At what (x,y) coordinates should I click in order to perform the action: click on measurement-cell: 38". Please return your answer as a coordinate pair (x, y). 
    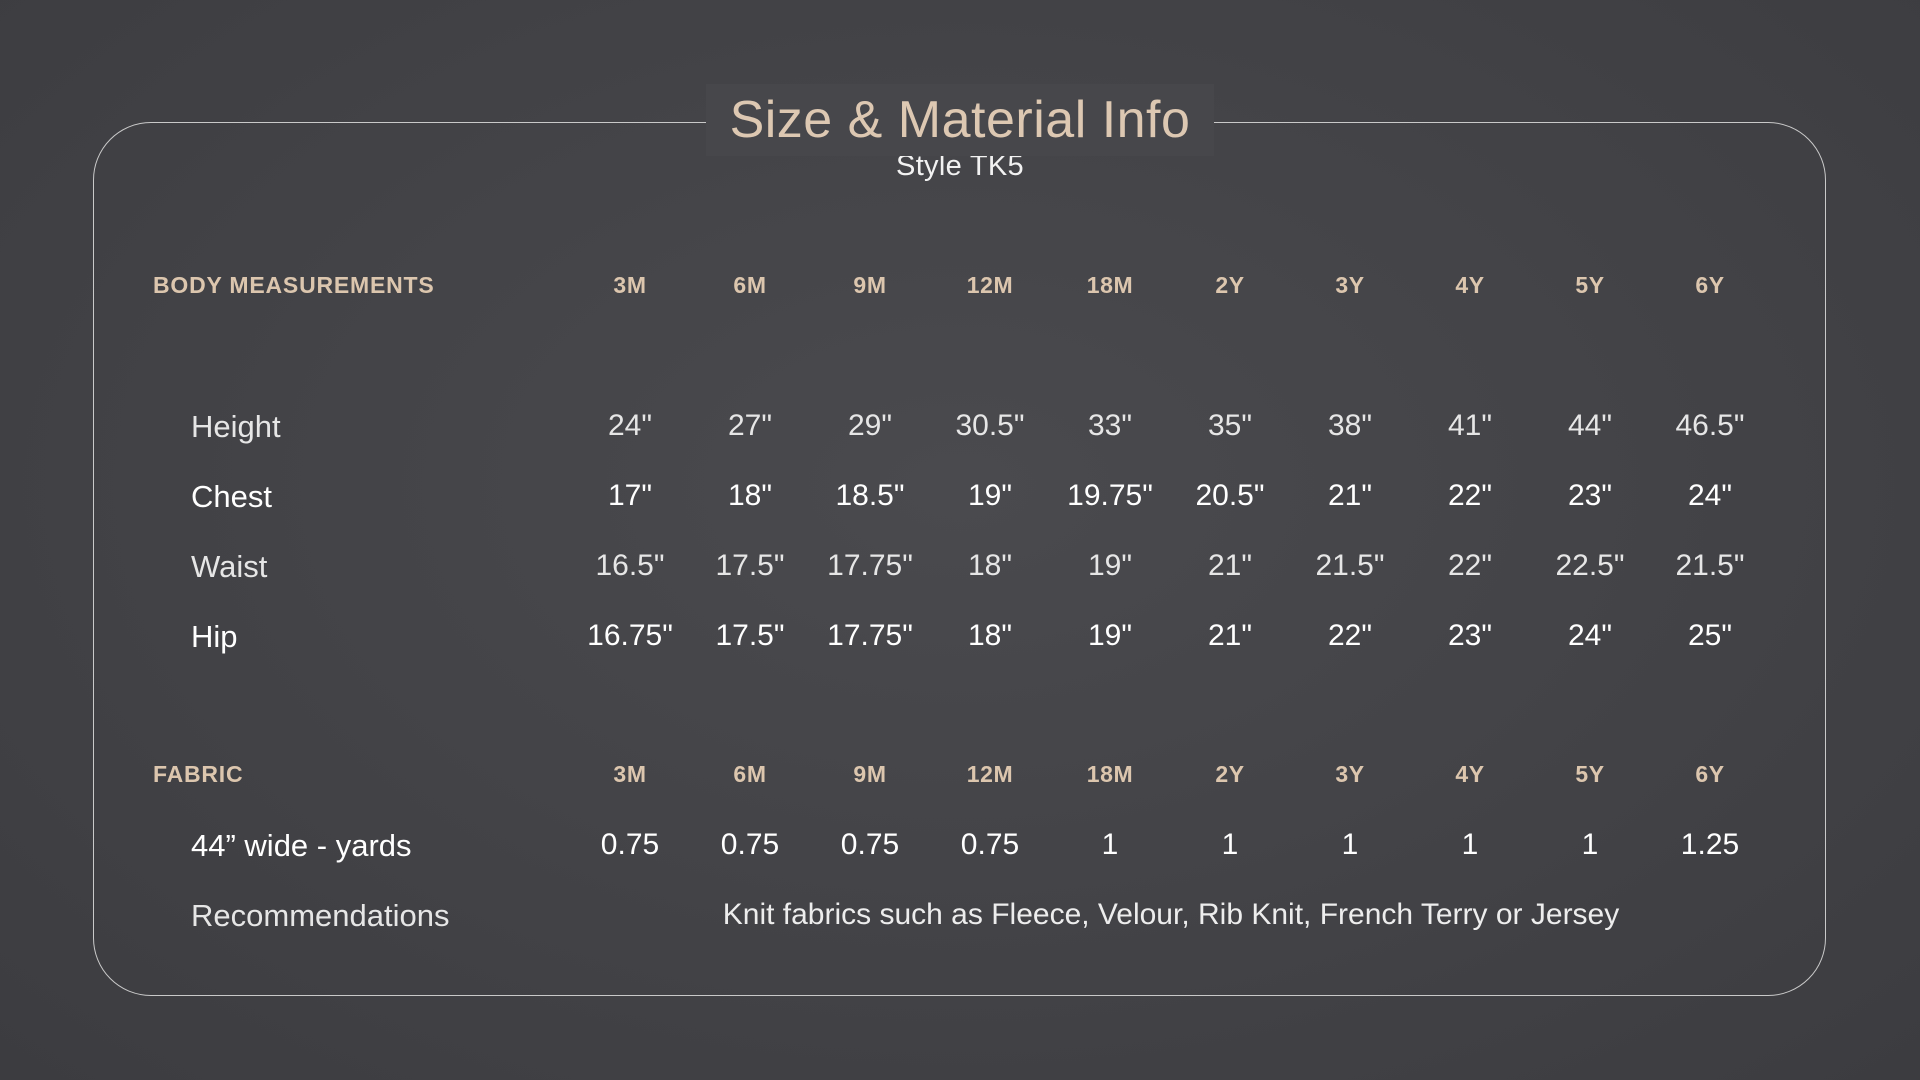
    Looking at the image, I should click on (1350, 425).